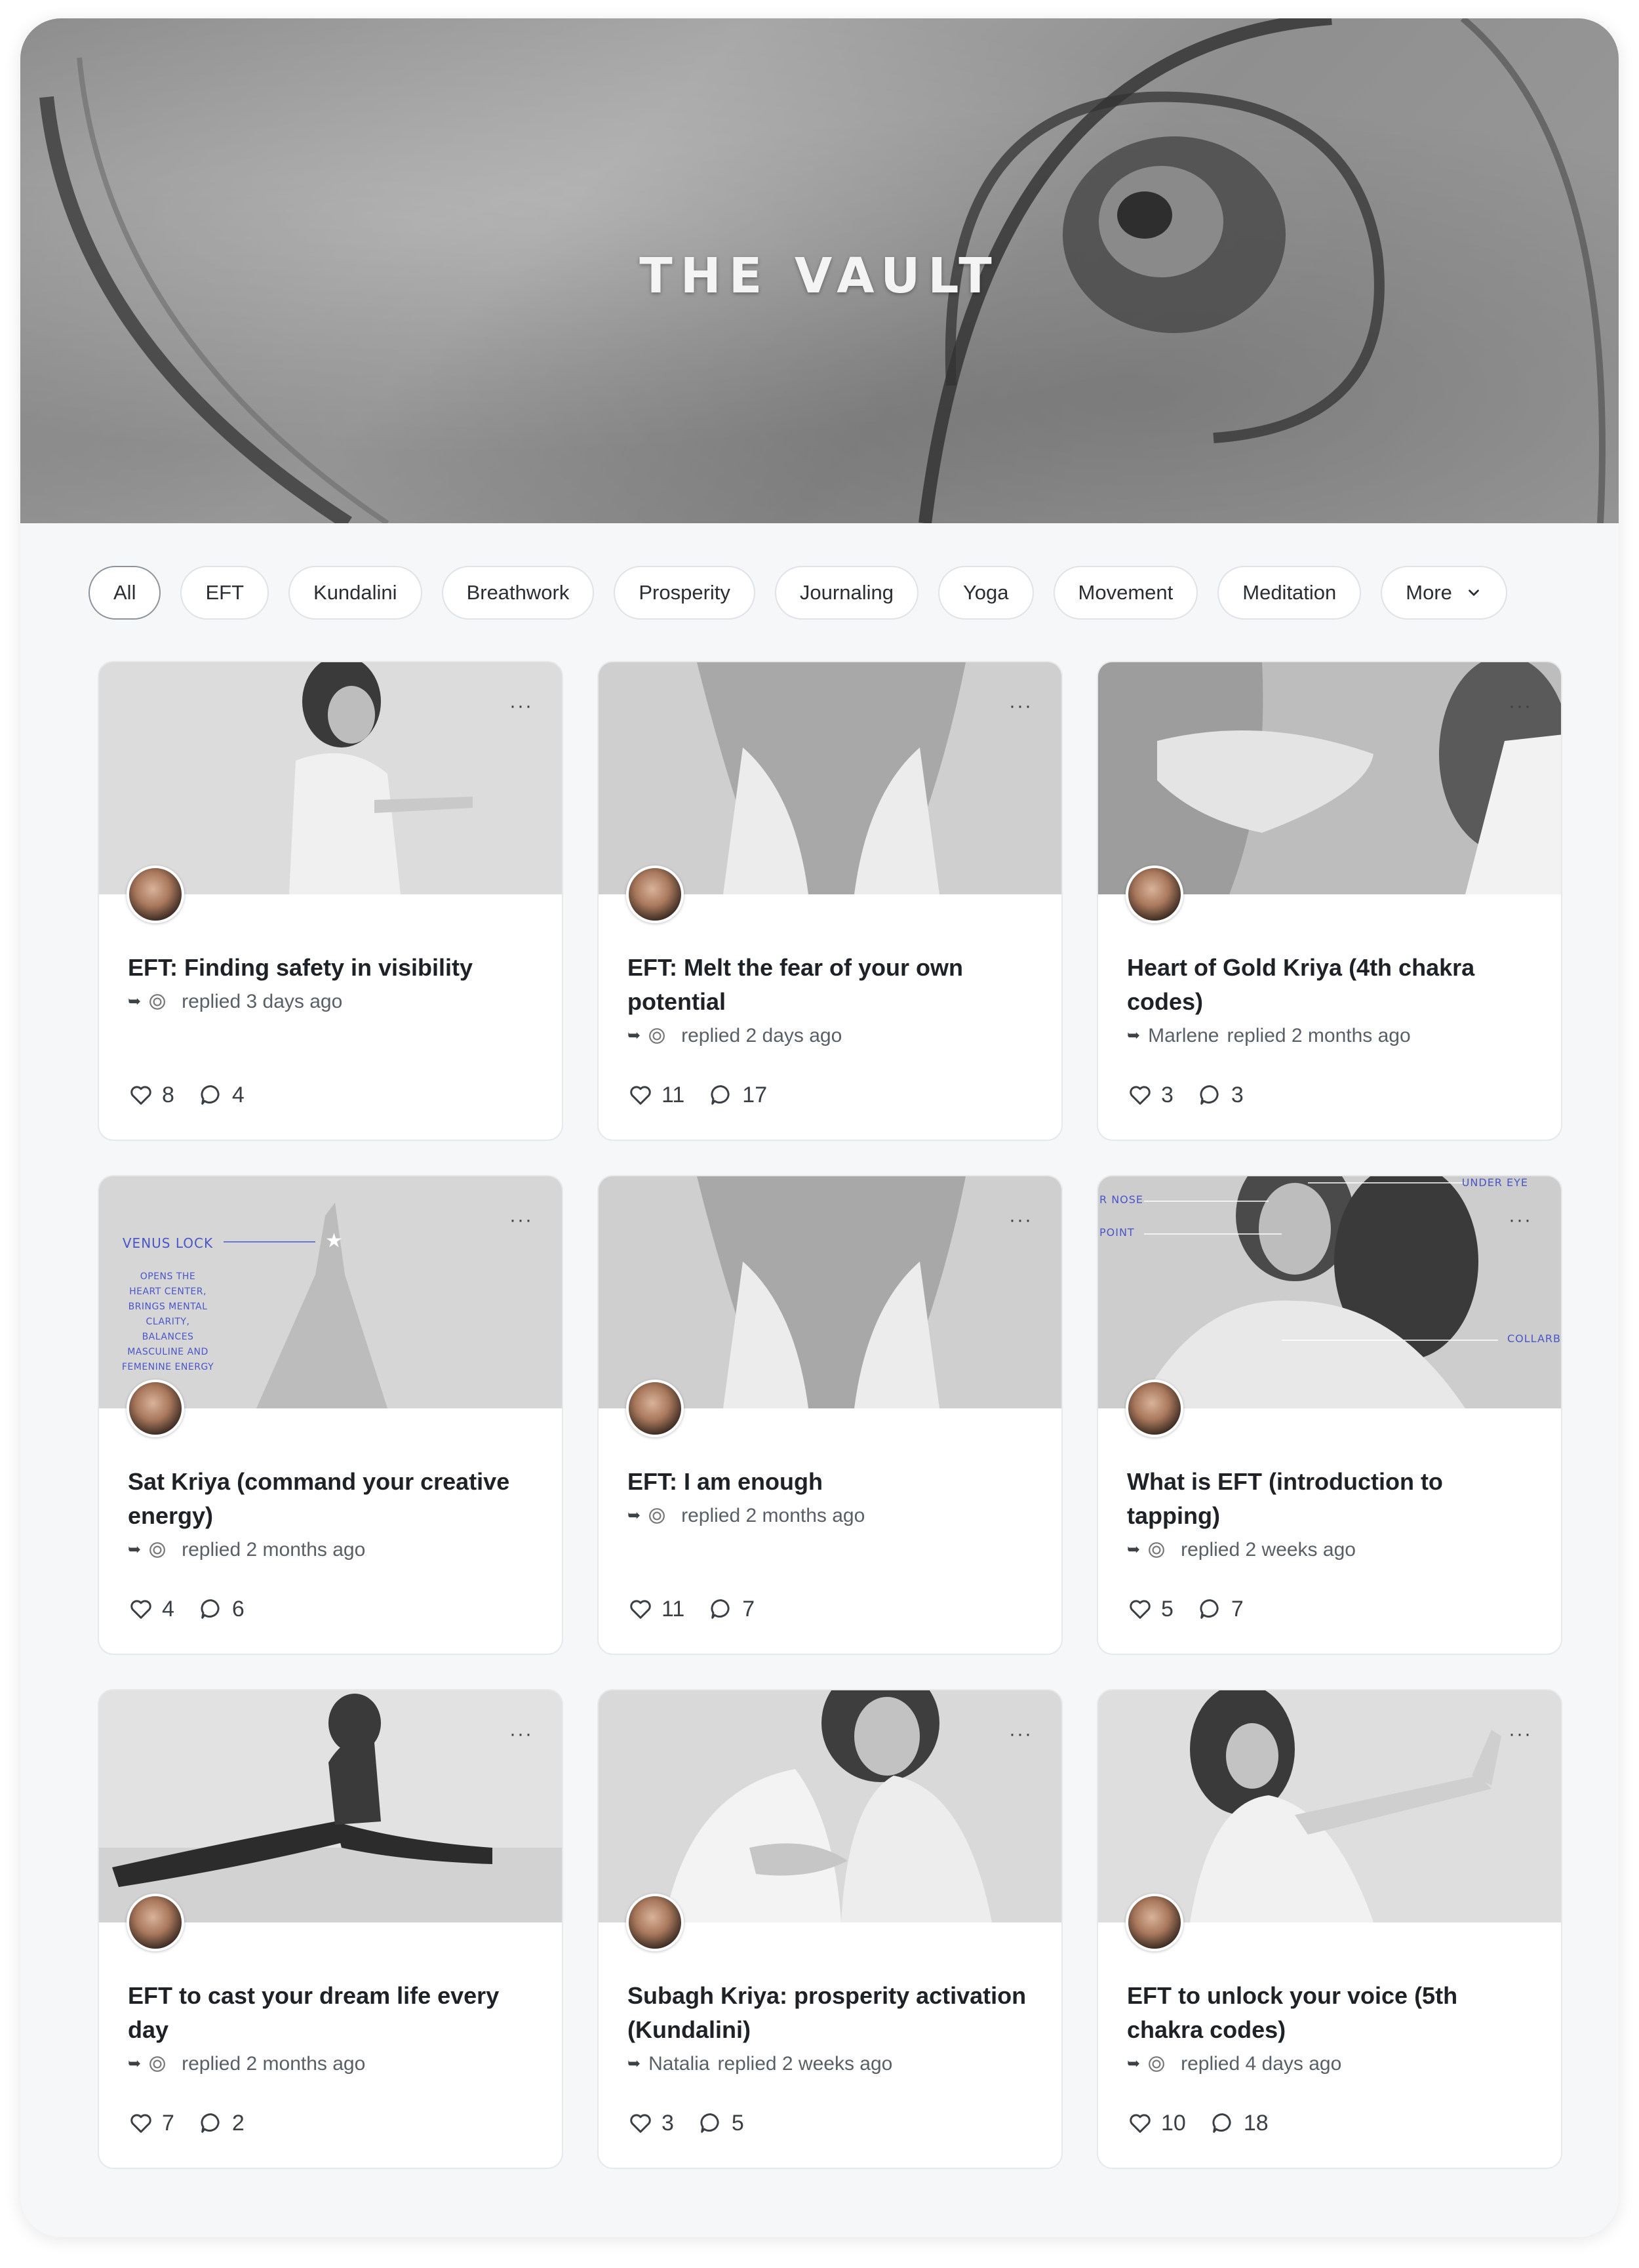 The width and height of the screenshot is (1639, 2268). I want to click on comment-count: 17, so click(755, 1094).